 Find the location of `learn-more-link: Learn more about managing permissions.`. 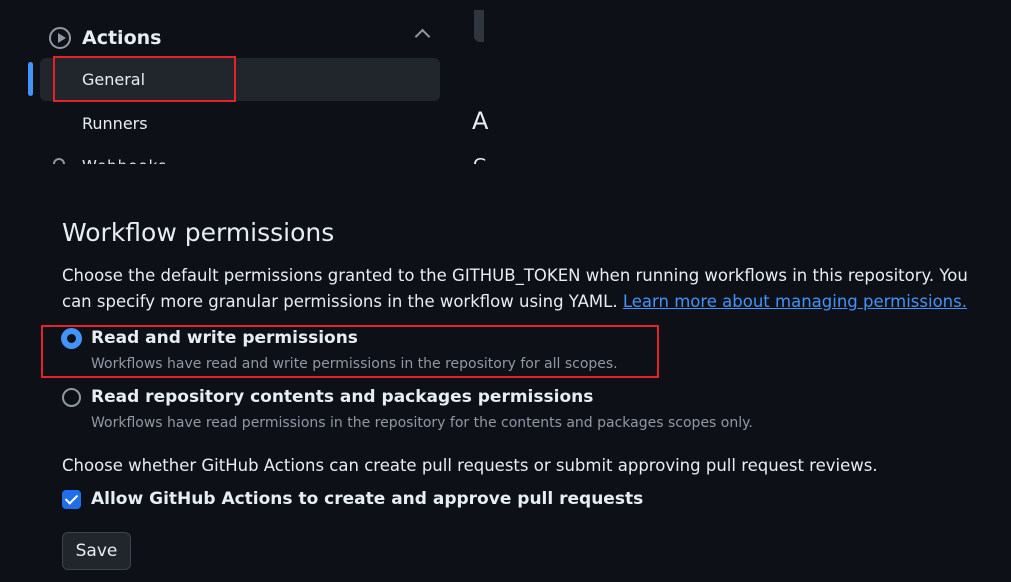

learn-more-link: Learn more about managing permissions. is located at coordinates (795, 301).